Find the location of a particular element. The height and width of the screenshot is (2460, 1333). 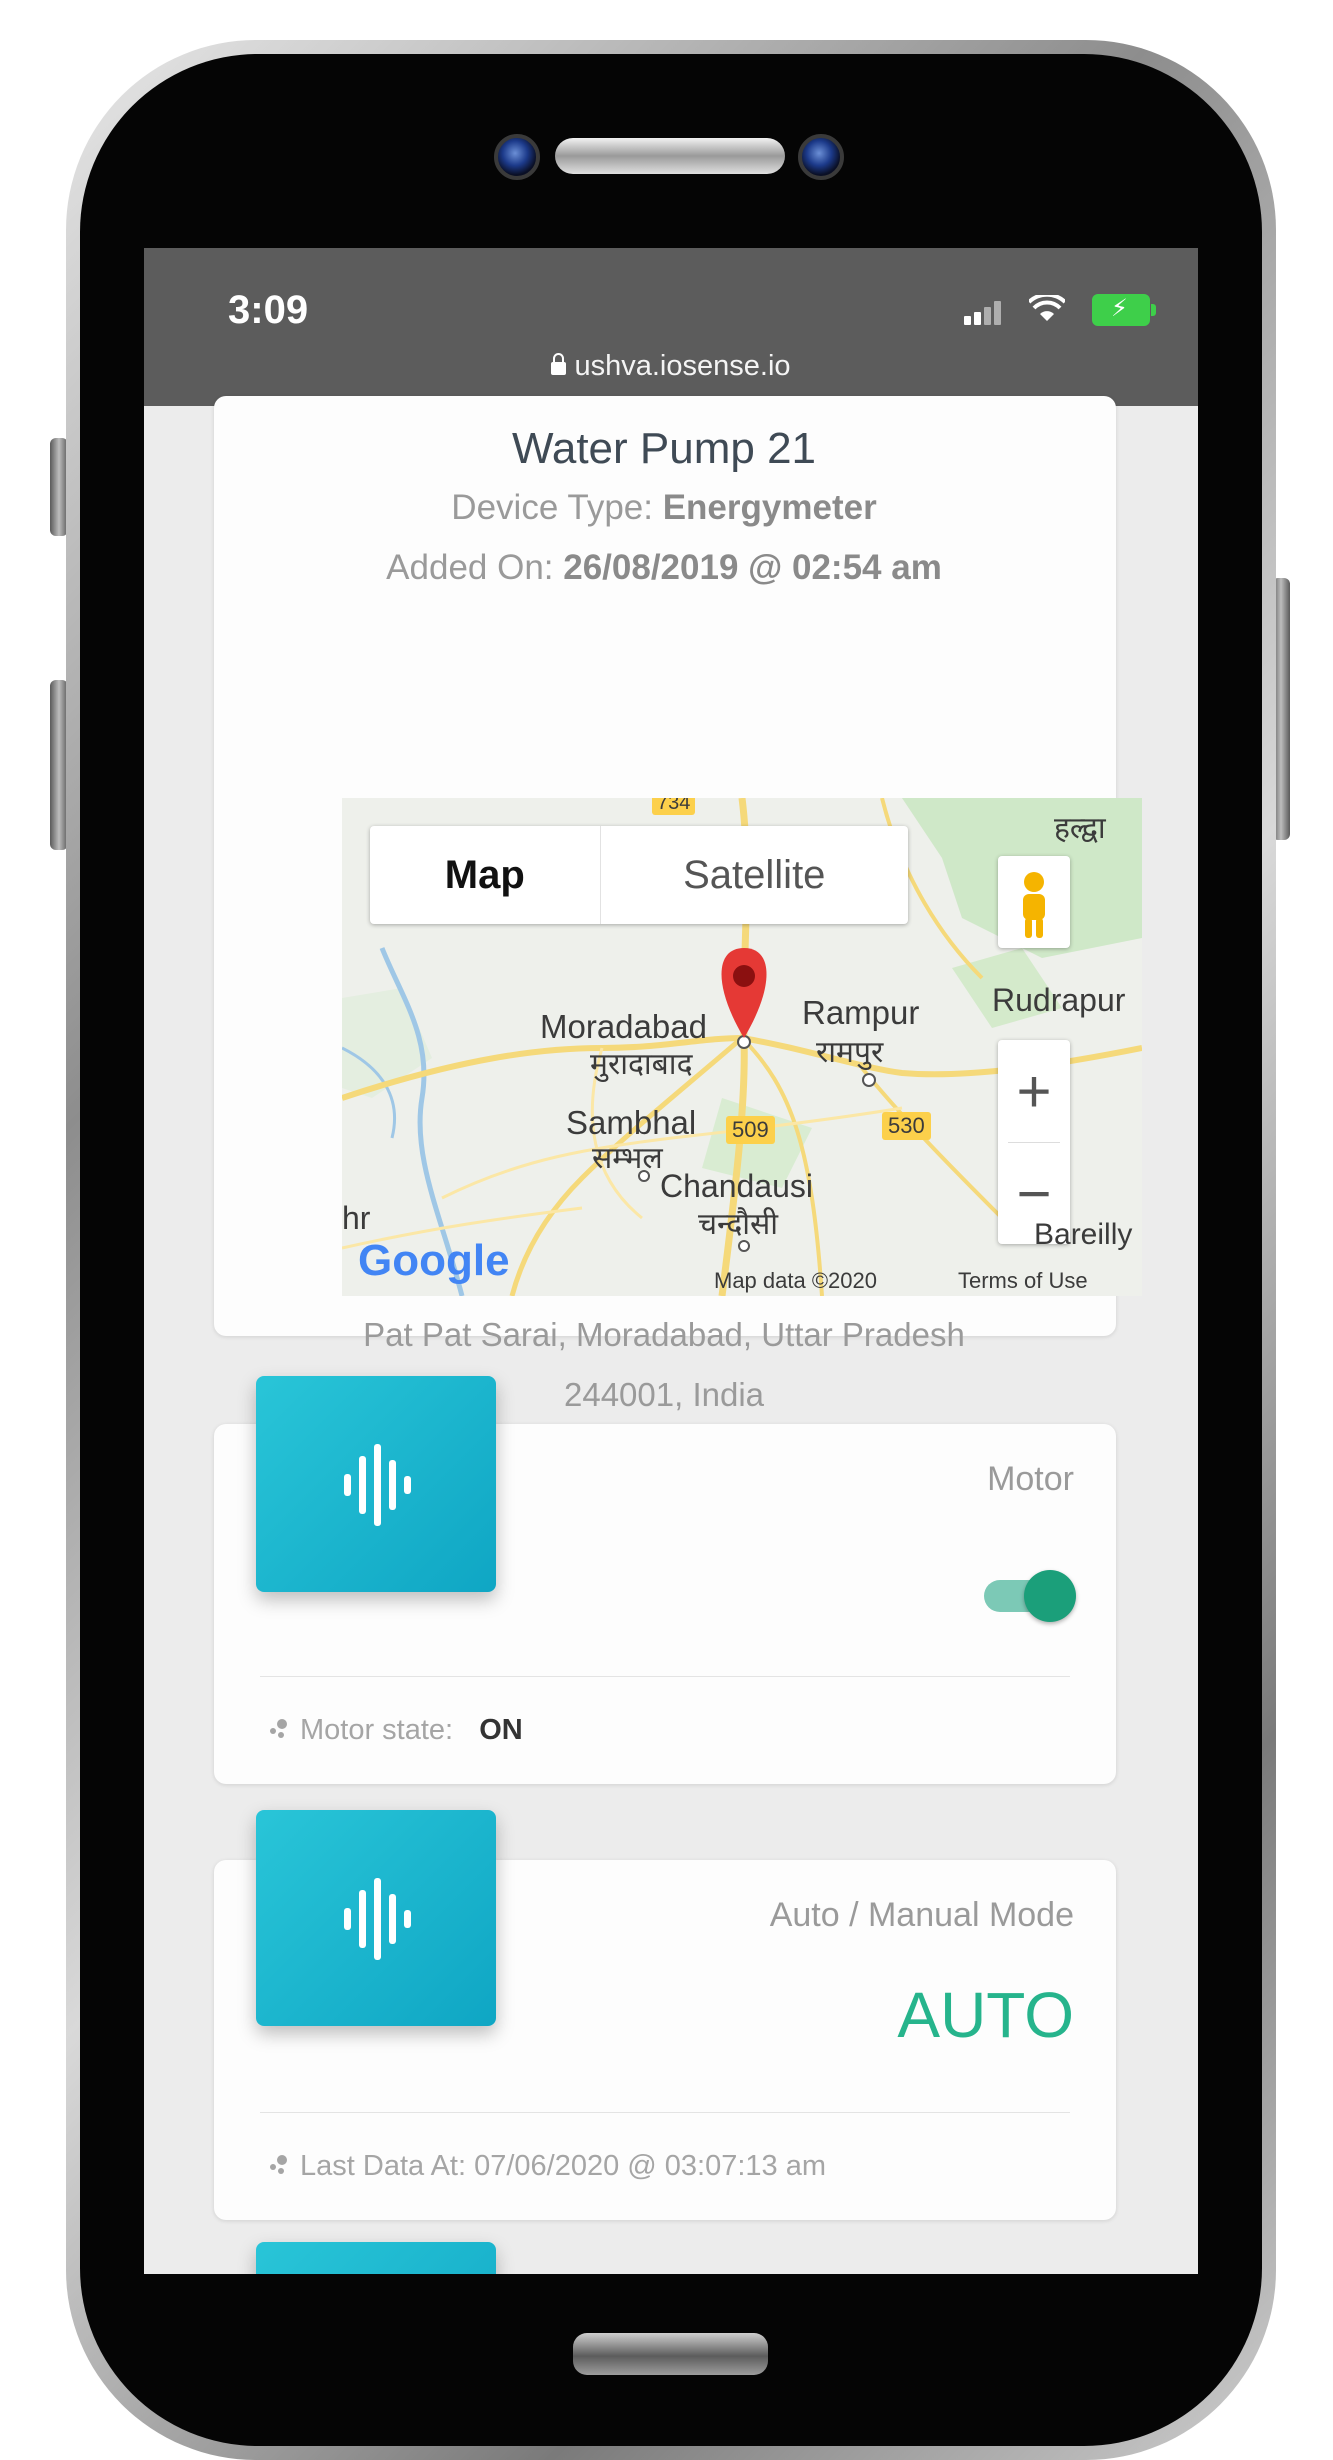

map-label-rampur: Rampur is located at coordinates (861, 1012).